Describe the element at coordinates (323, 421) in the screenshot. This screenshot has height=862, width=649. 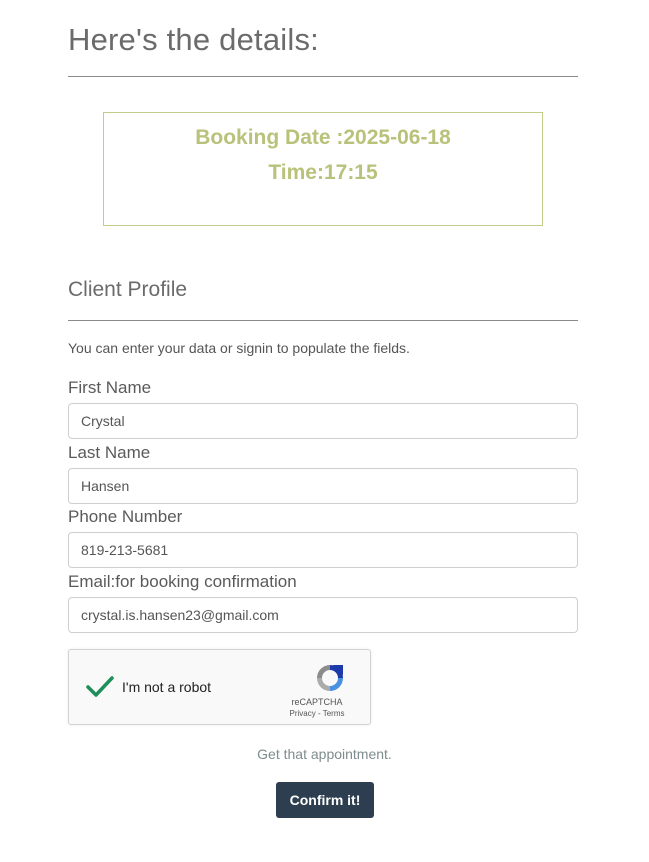
I see `first-name-input` at that location.